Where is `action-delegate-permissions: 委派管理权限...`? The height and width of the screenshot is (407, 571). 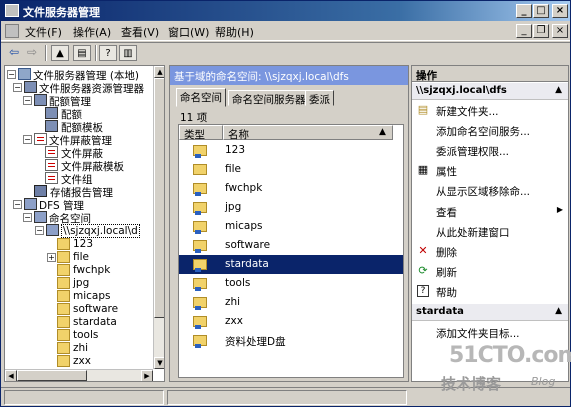 action-delegate-permissions: 委派管理权限... is located at coordinates (490, 150).